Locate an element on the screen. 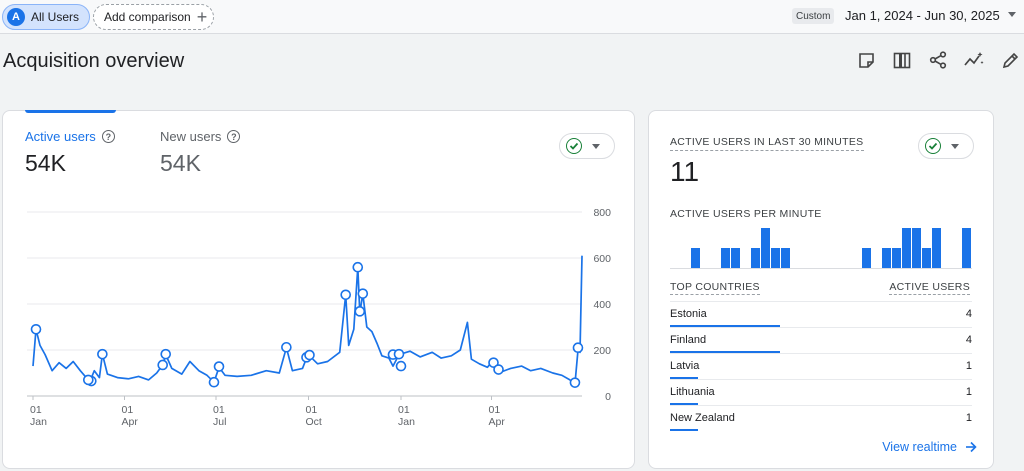  arrow-right-icon is located at coordinates (971, 447).